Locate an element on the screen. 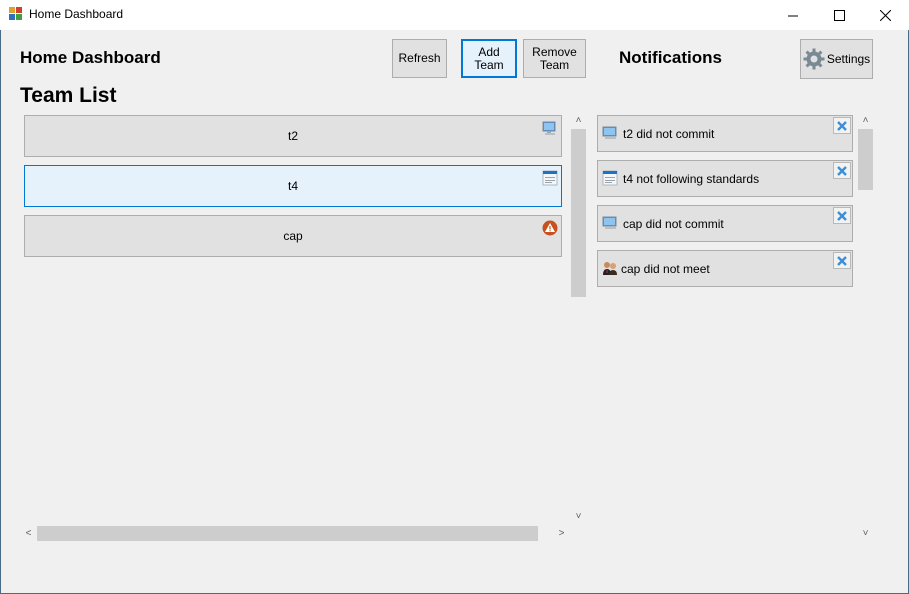 This screenshot has height=594, width=909. gear-icon is located at coordinates (814, 59).